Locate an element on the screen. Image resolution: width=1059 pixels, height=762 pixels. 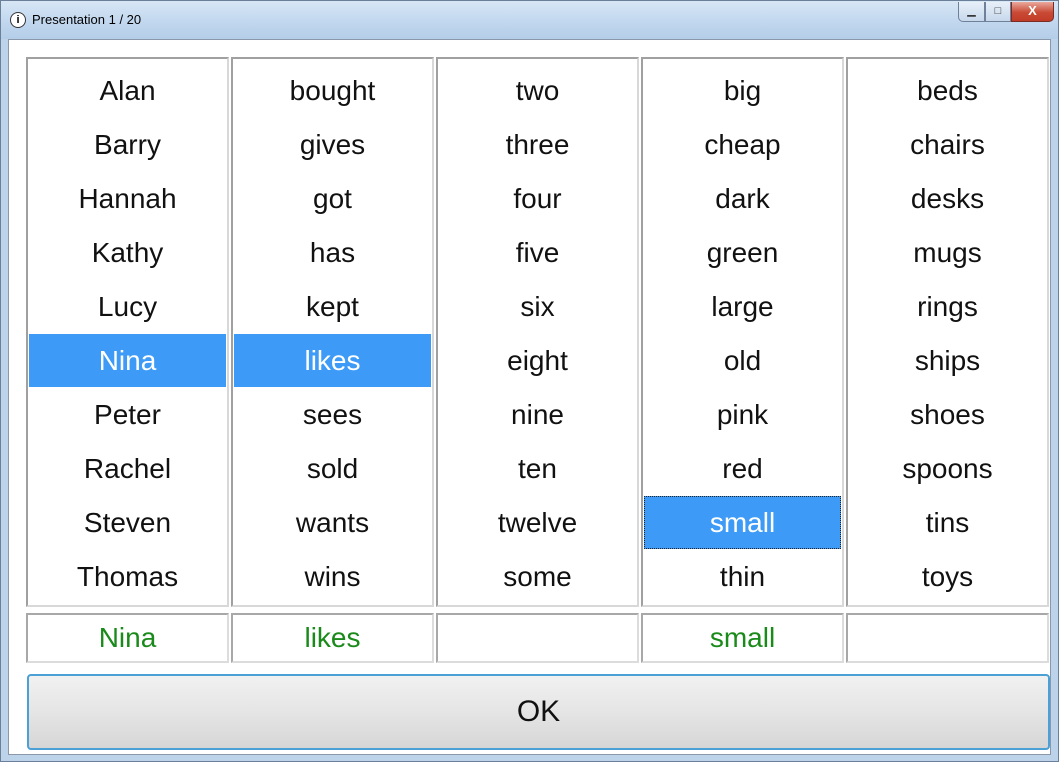
list-item: three is located at coordinates (537, 144).